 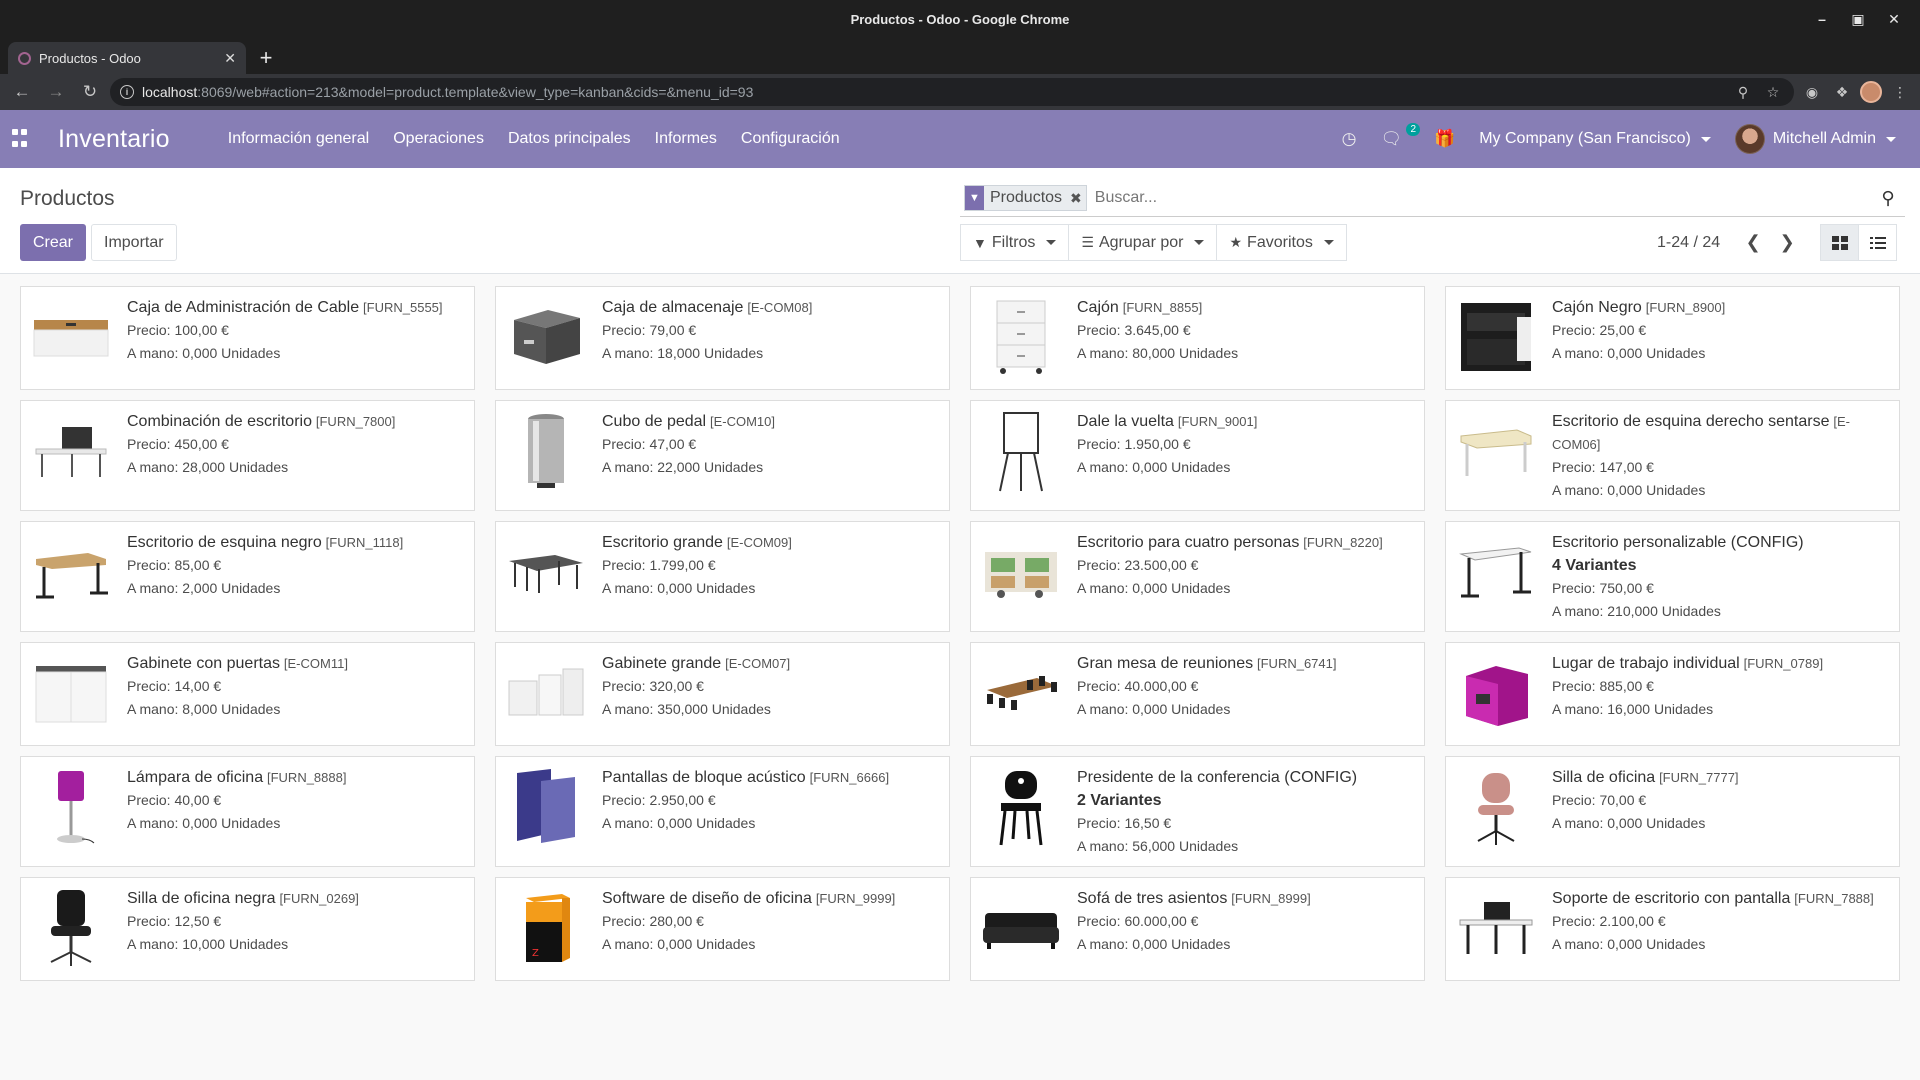 What do you see at coordinates (53, 242) in the screenshot?
I see `create-button: Crear` at bounding box center [53, 242].